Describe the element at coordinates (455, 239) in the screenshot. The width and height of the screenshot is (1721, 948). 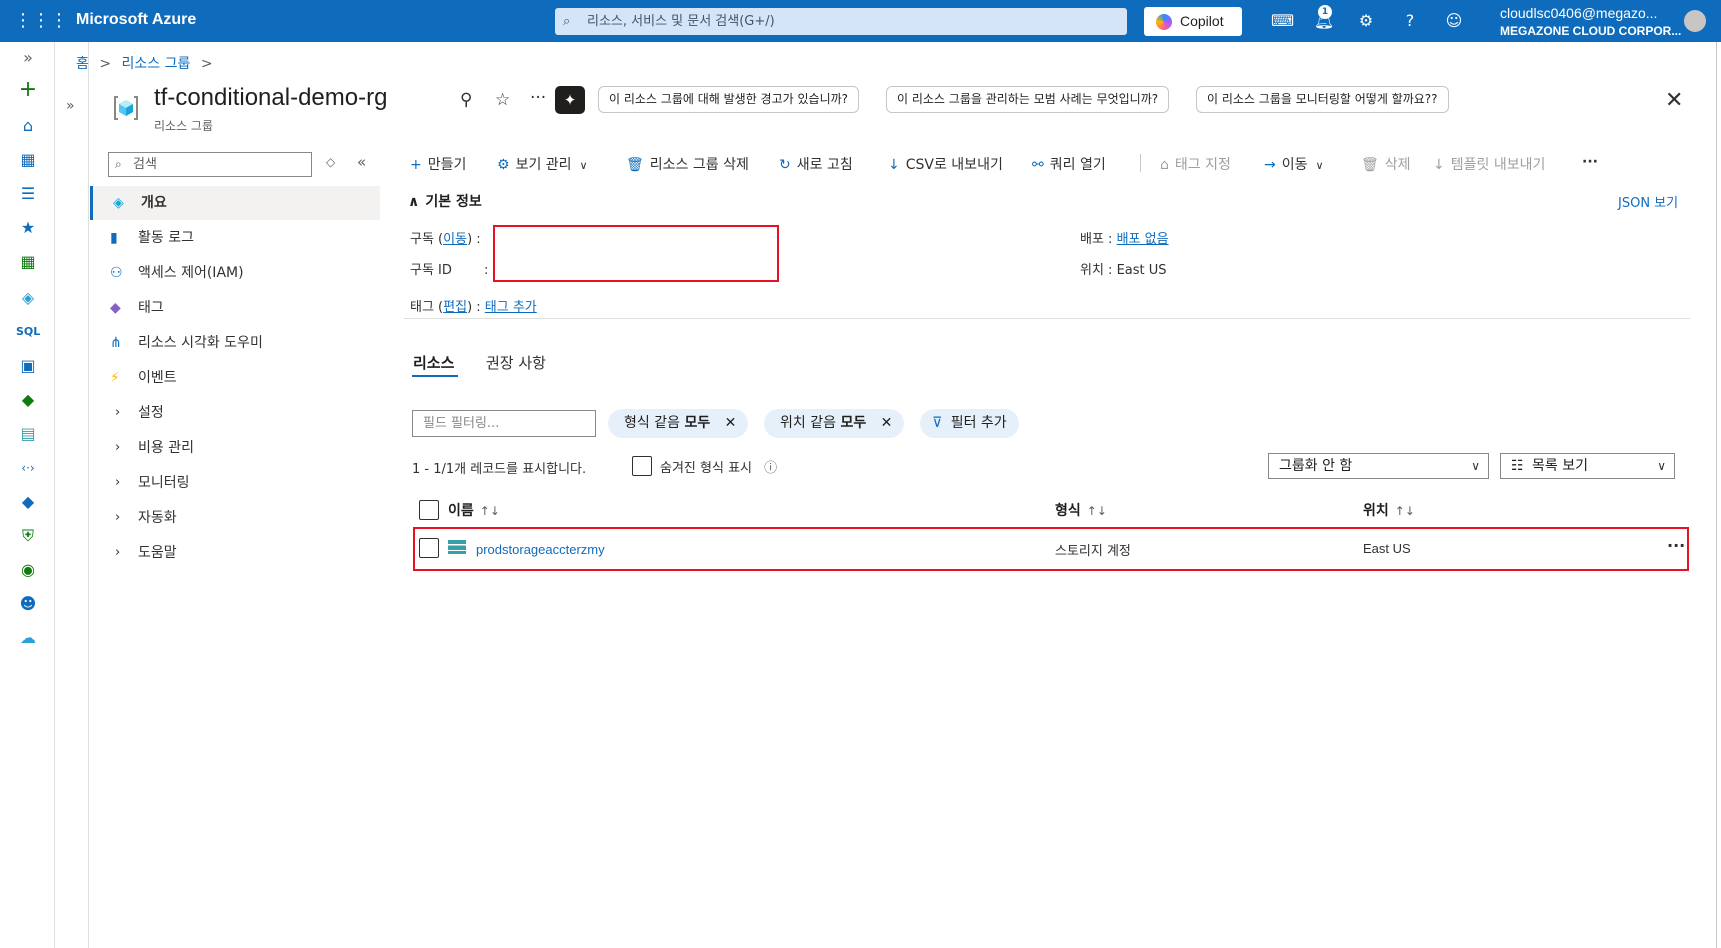
I see `subscription-move-link: 이동` at that location.